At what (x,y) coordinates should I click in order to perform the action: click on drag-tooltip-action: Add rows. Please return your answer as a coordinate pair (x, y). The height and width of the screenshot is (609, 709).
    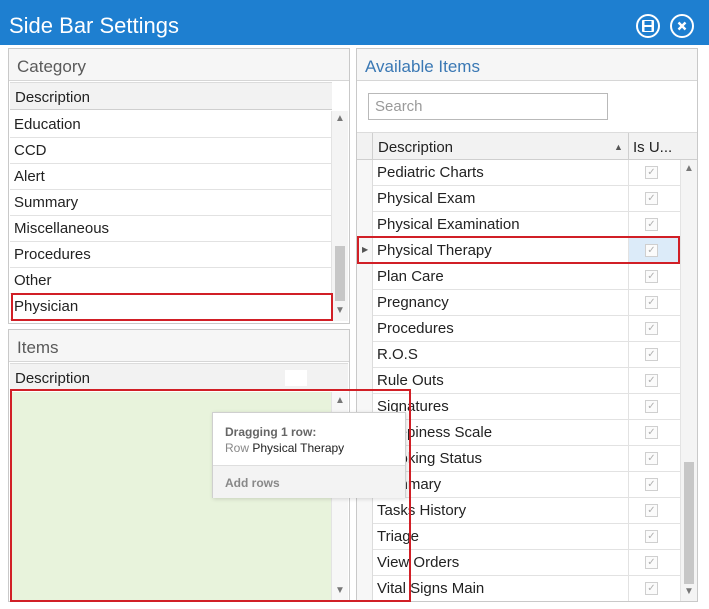
    Looking at the image, I should click on (252, 483).